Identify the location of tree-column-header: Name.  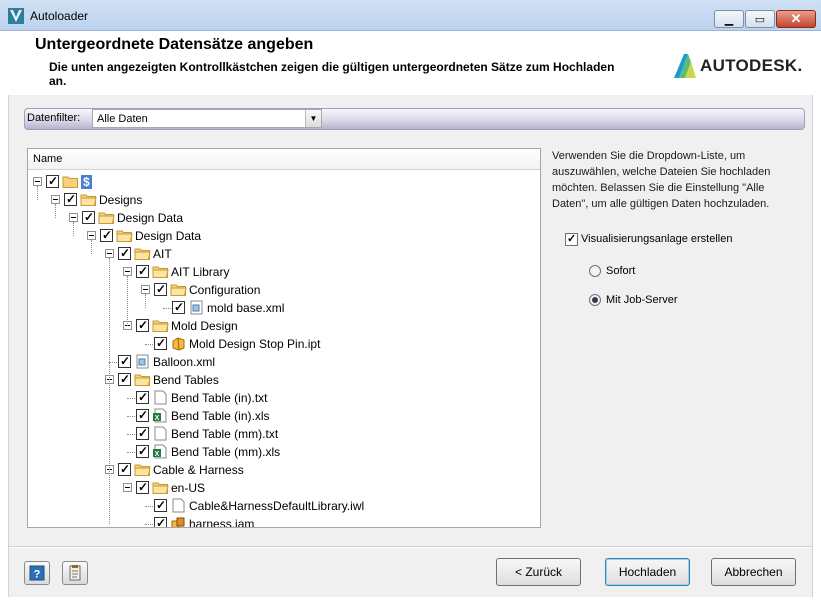
(284, 159).